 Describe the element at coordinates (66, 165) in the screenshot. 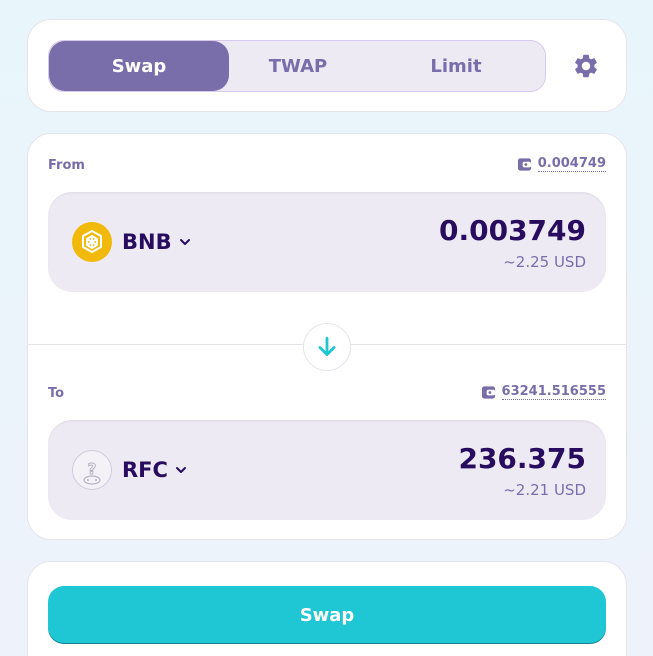

I see `from-label: From` at that location.